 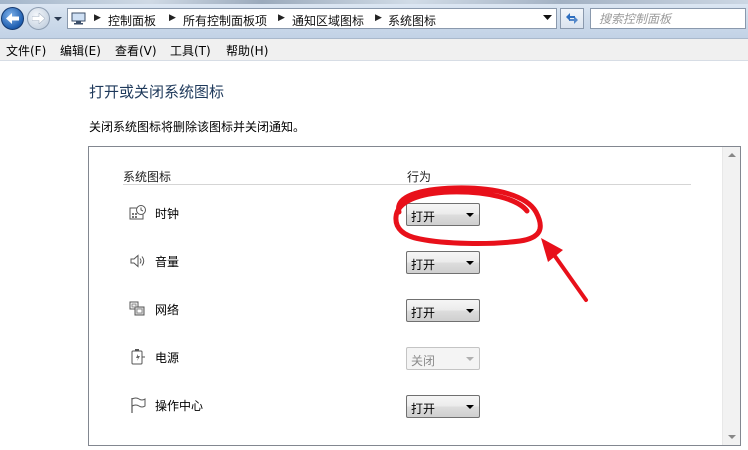 I want to click on page-description: 关闭系统图标将删除该图标并关闭通知。, so click(x=197, y=127).